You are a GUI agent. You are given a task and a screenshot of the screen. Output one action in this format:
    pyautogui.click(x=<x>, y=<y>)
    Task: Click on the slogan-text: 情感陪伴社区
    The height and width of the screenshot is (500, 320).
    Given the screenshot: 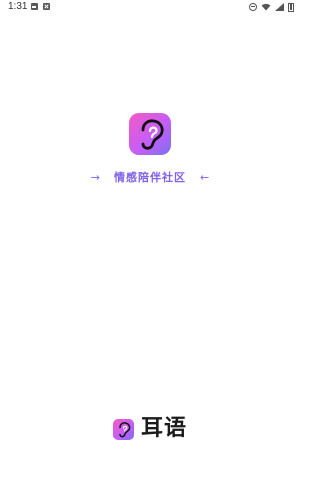 What is the action you would take?
    pyautogui.click(x=150, y=177)
    